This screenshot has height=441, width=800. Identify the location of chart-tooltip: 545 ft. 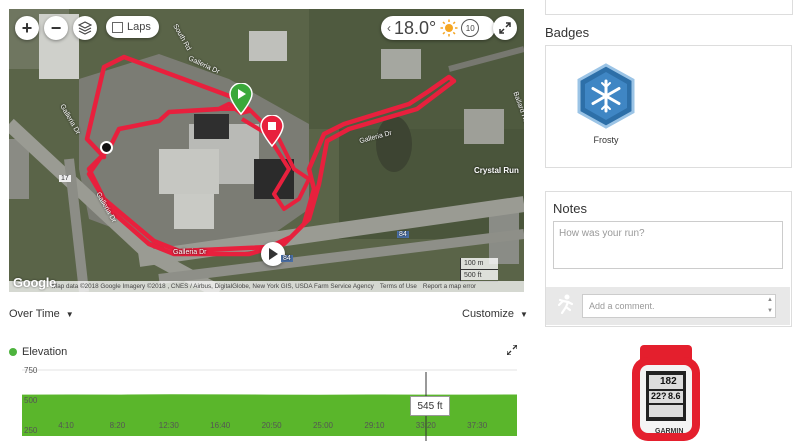
(430, 406).